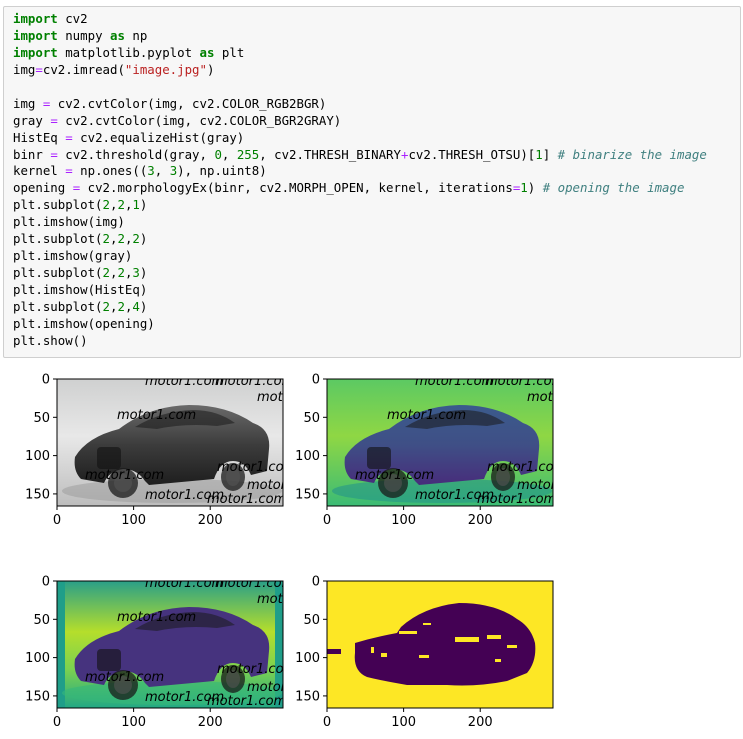 The image size is (743, 739). What do you see at coordinates (136, 306) in the screenshot?
I see `code-token: 4` at bounding box center [136, 306].